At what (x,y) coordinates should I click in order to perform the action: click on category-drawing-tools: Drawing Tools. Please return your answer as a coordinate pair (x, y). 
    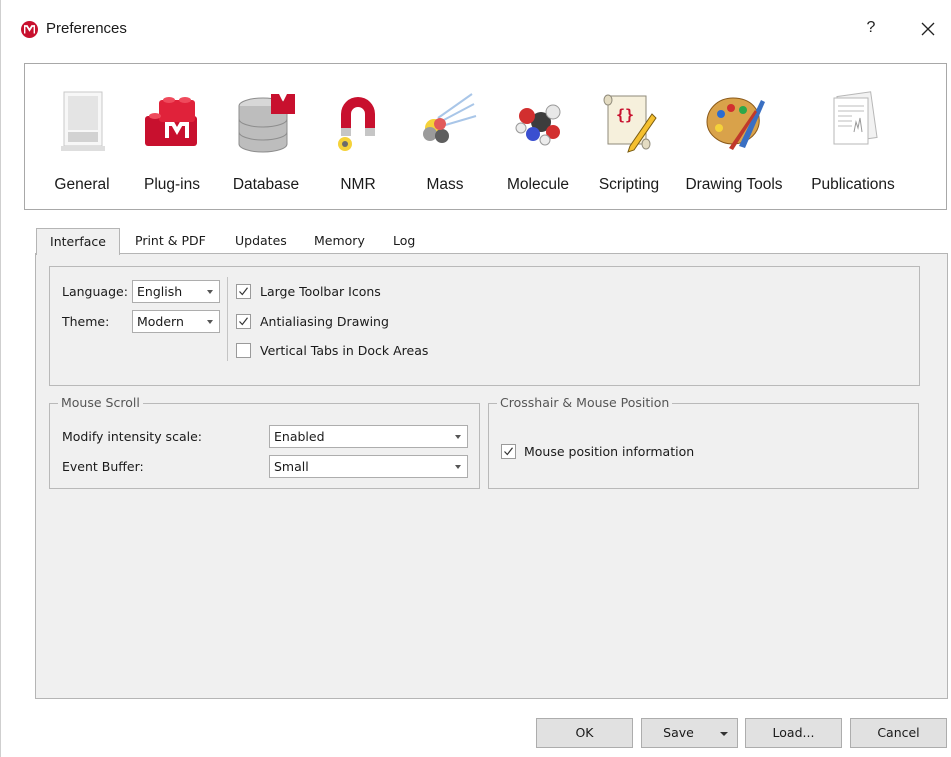
    Looking at the image, I should click on (734, 143).